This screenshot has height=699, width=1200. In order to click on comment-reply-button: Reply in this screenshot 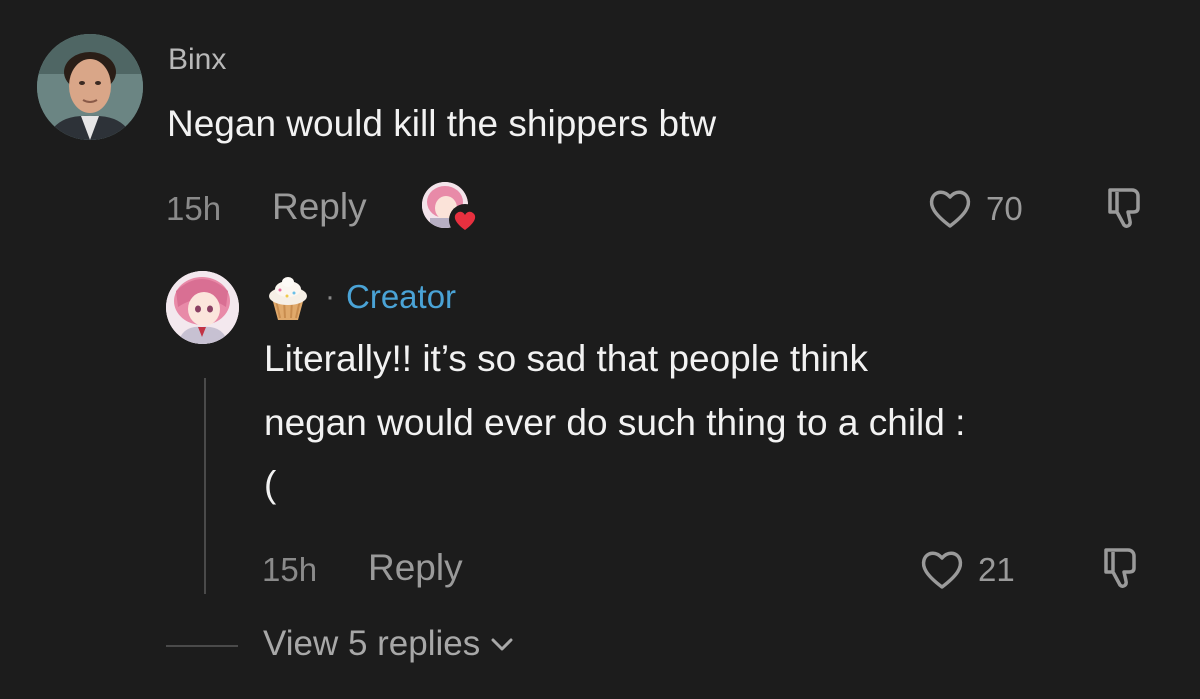, I will do `click(319, 207)`.